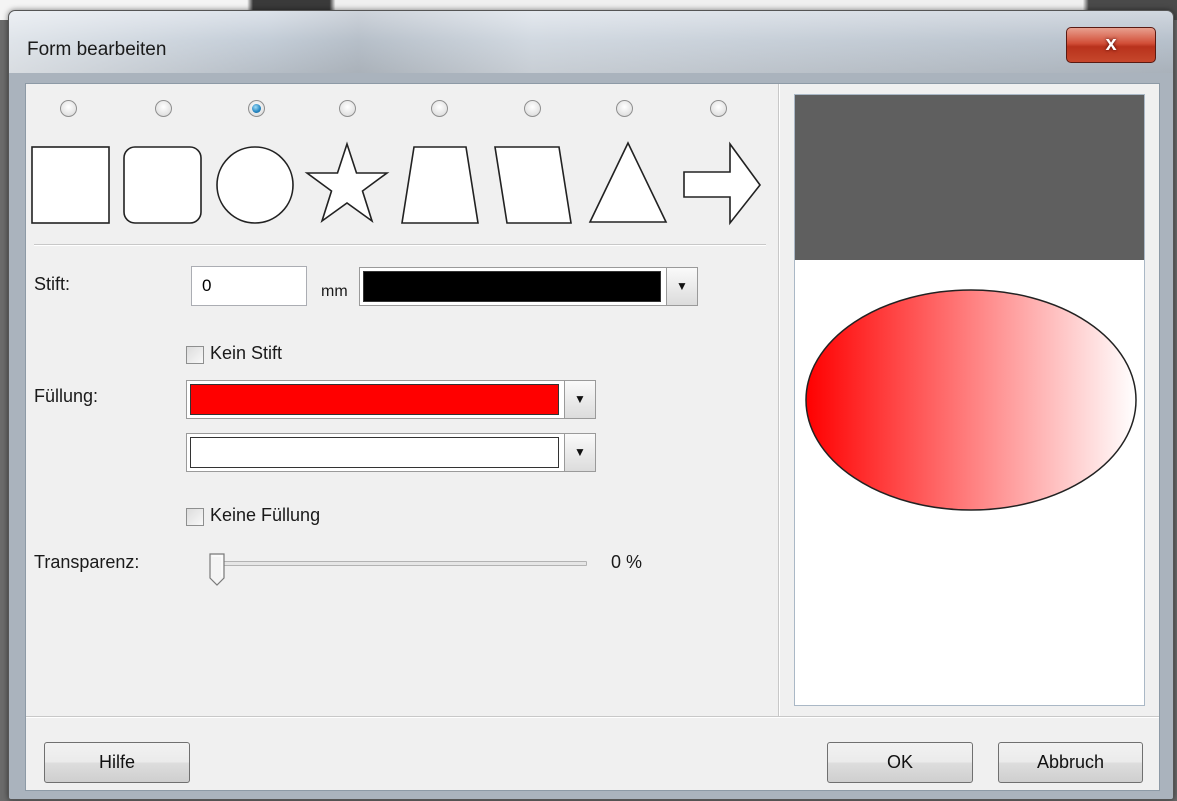  Describe the element at coordinates (1111, 45) in the screenshot. I see `close-button: x` at that location.